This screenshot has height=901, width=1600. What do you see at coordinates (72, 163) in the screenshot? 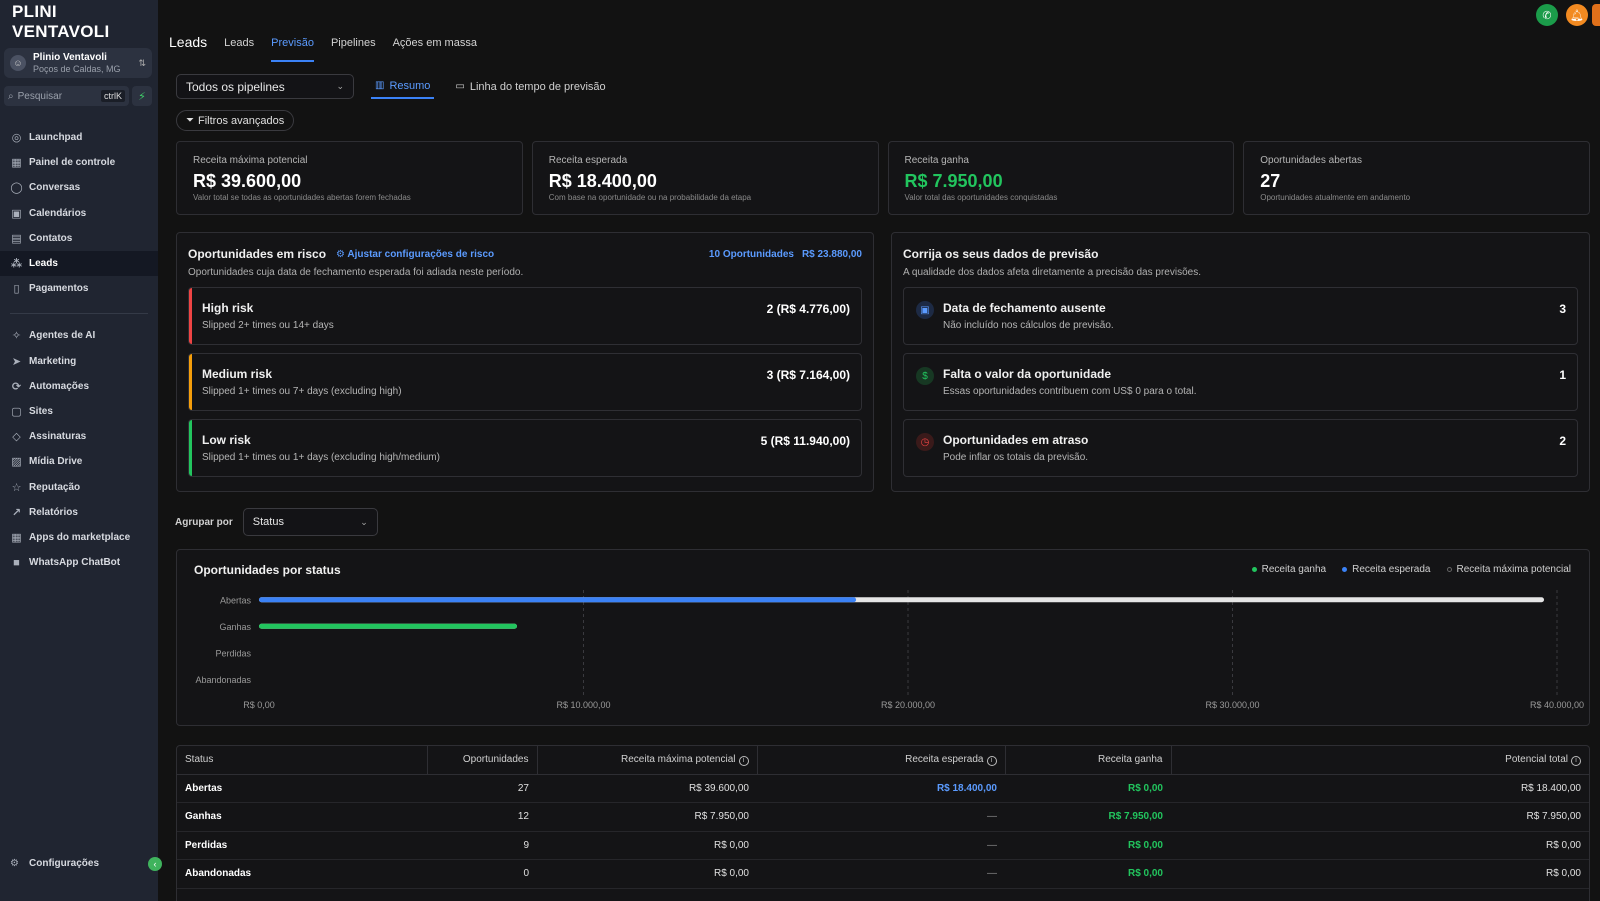
I see `sidebar-item-label: Painel de controle` at bounding box center [72, 163].